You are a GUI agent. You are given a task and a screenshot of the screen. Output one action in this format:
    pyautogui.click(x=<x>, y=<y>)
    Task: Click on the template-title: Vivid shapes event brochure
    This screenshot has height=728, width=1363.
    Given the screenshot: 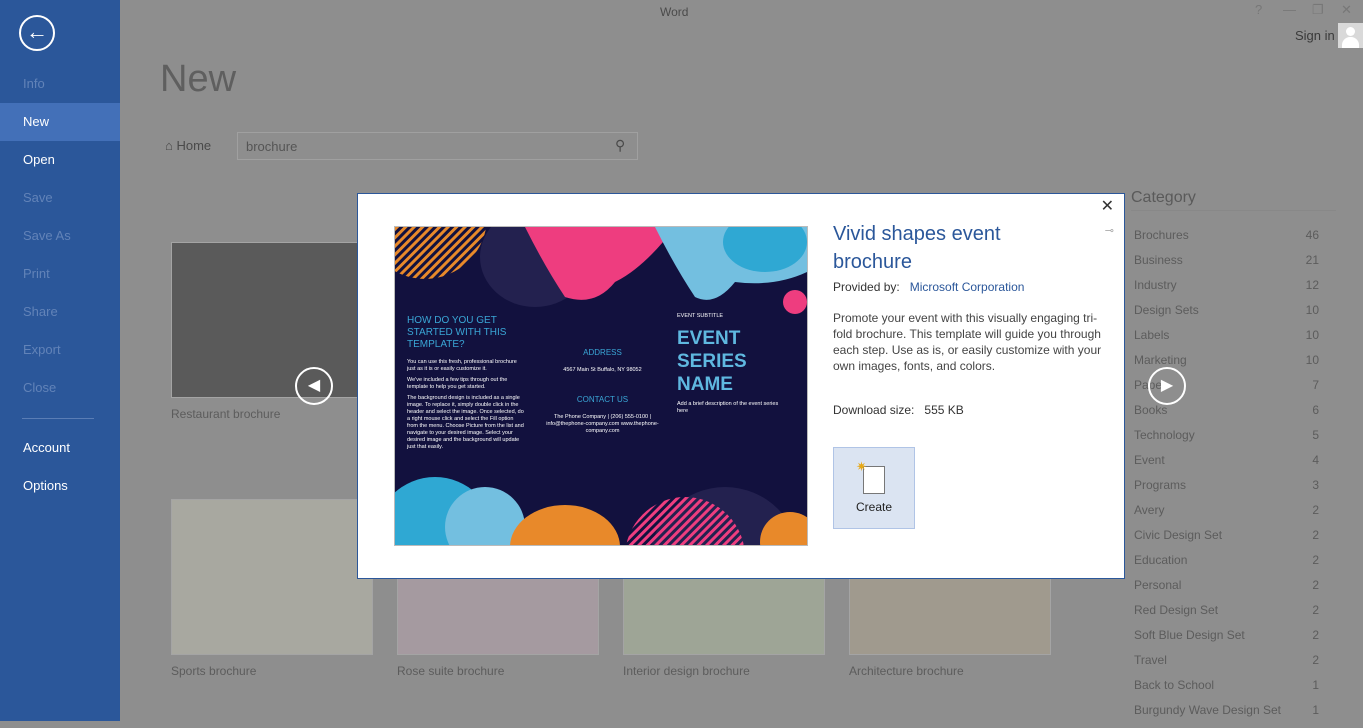 What is the action you would take?
    pyautogui.click(x=917, y=248)
    